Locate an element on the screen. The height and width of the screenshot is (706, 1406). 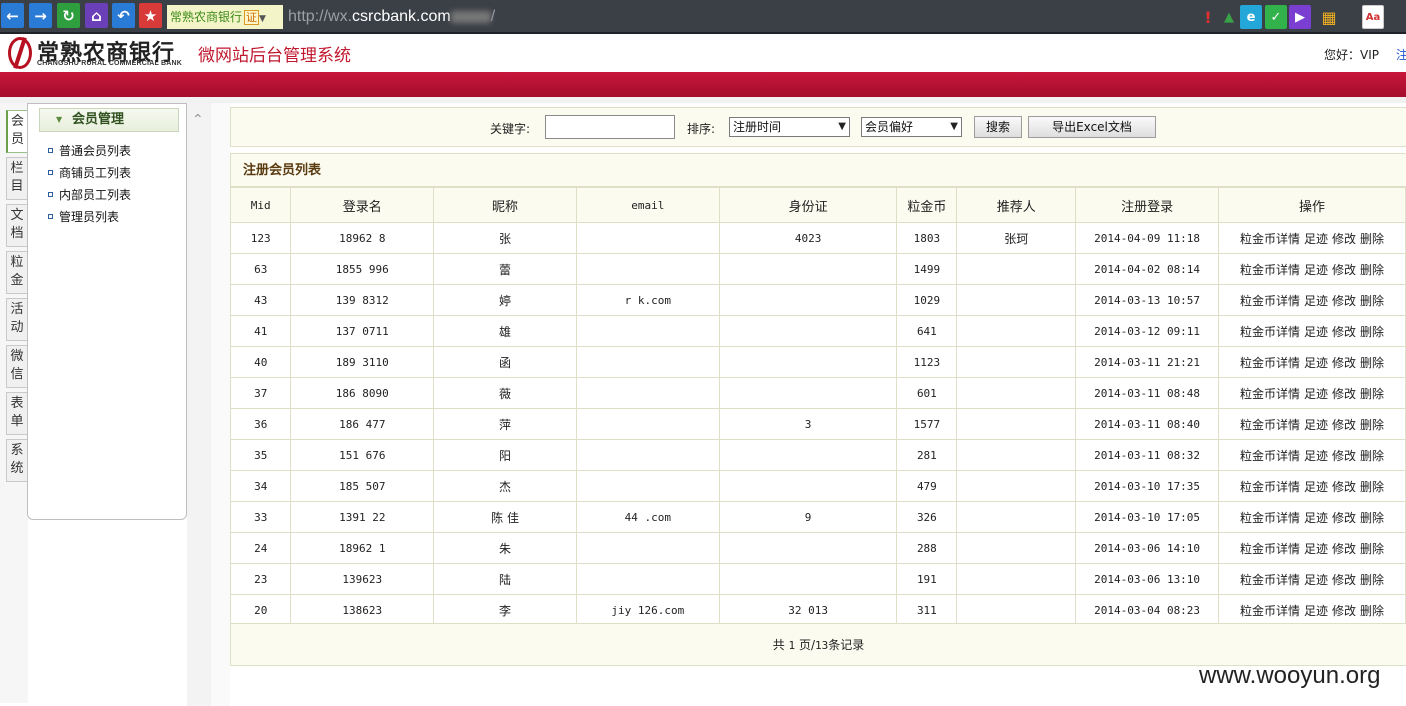
menu-group-header: ▼ 会员管理 is located at coordinates (109, 120).